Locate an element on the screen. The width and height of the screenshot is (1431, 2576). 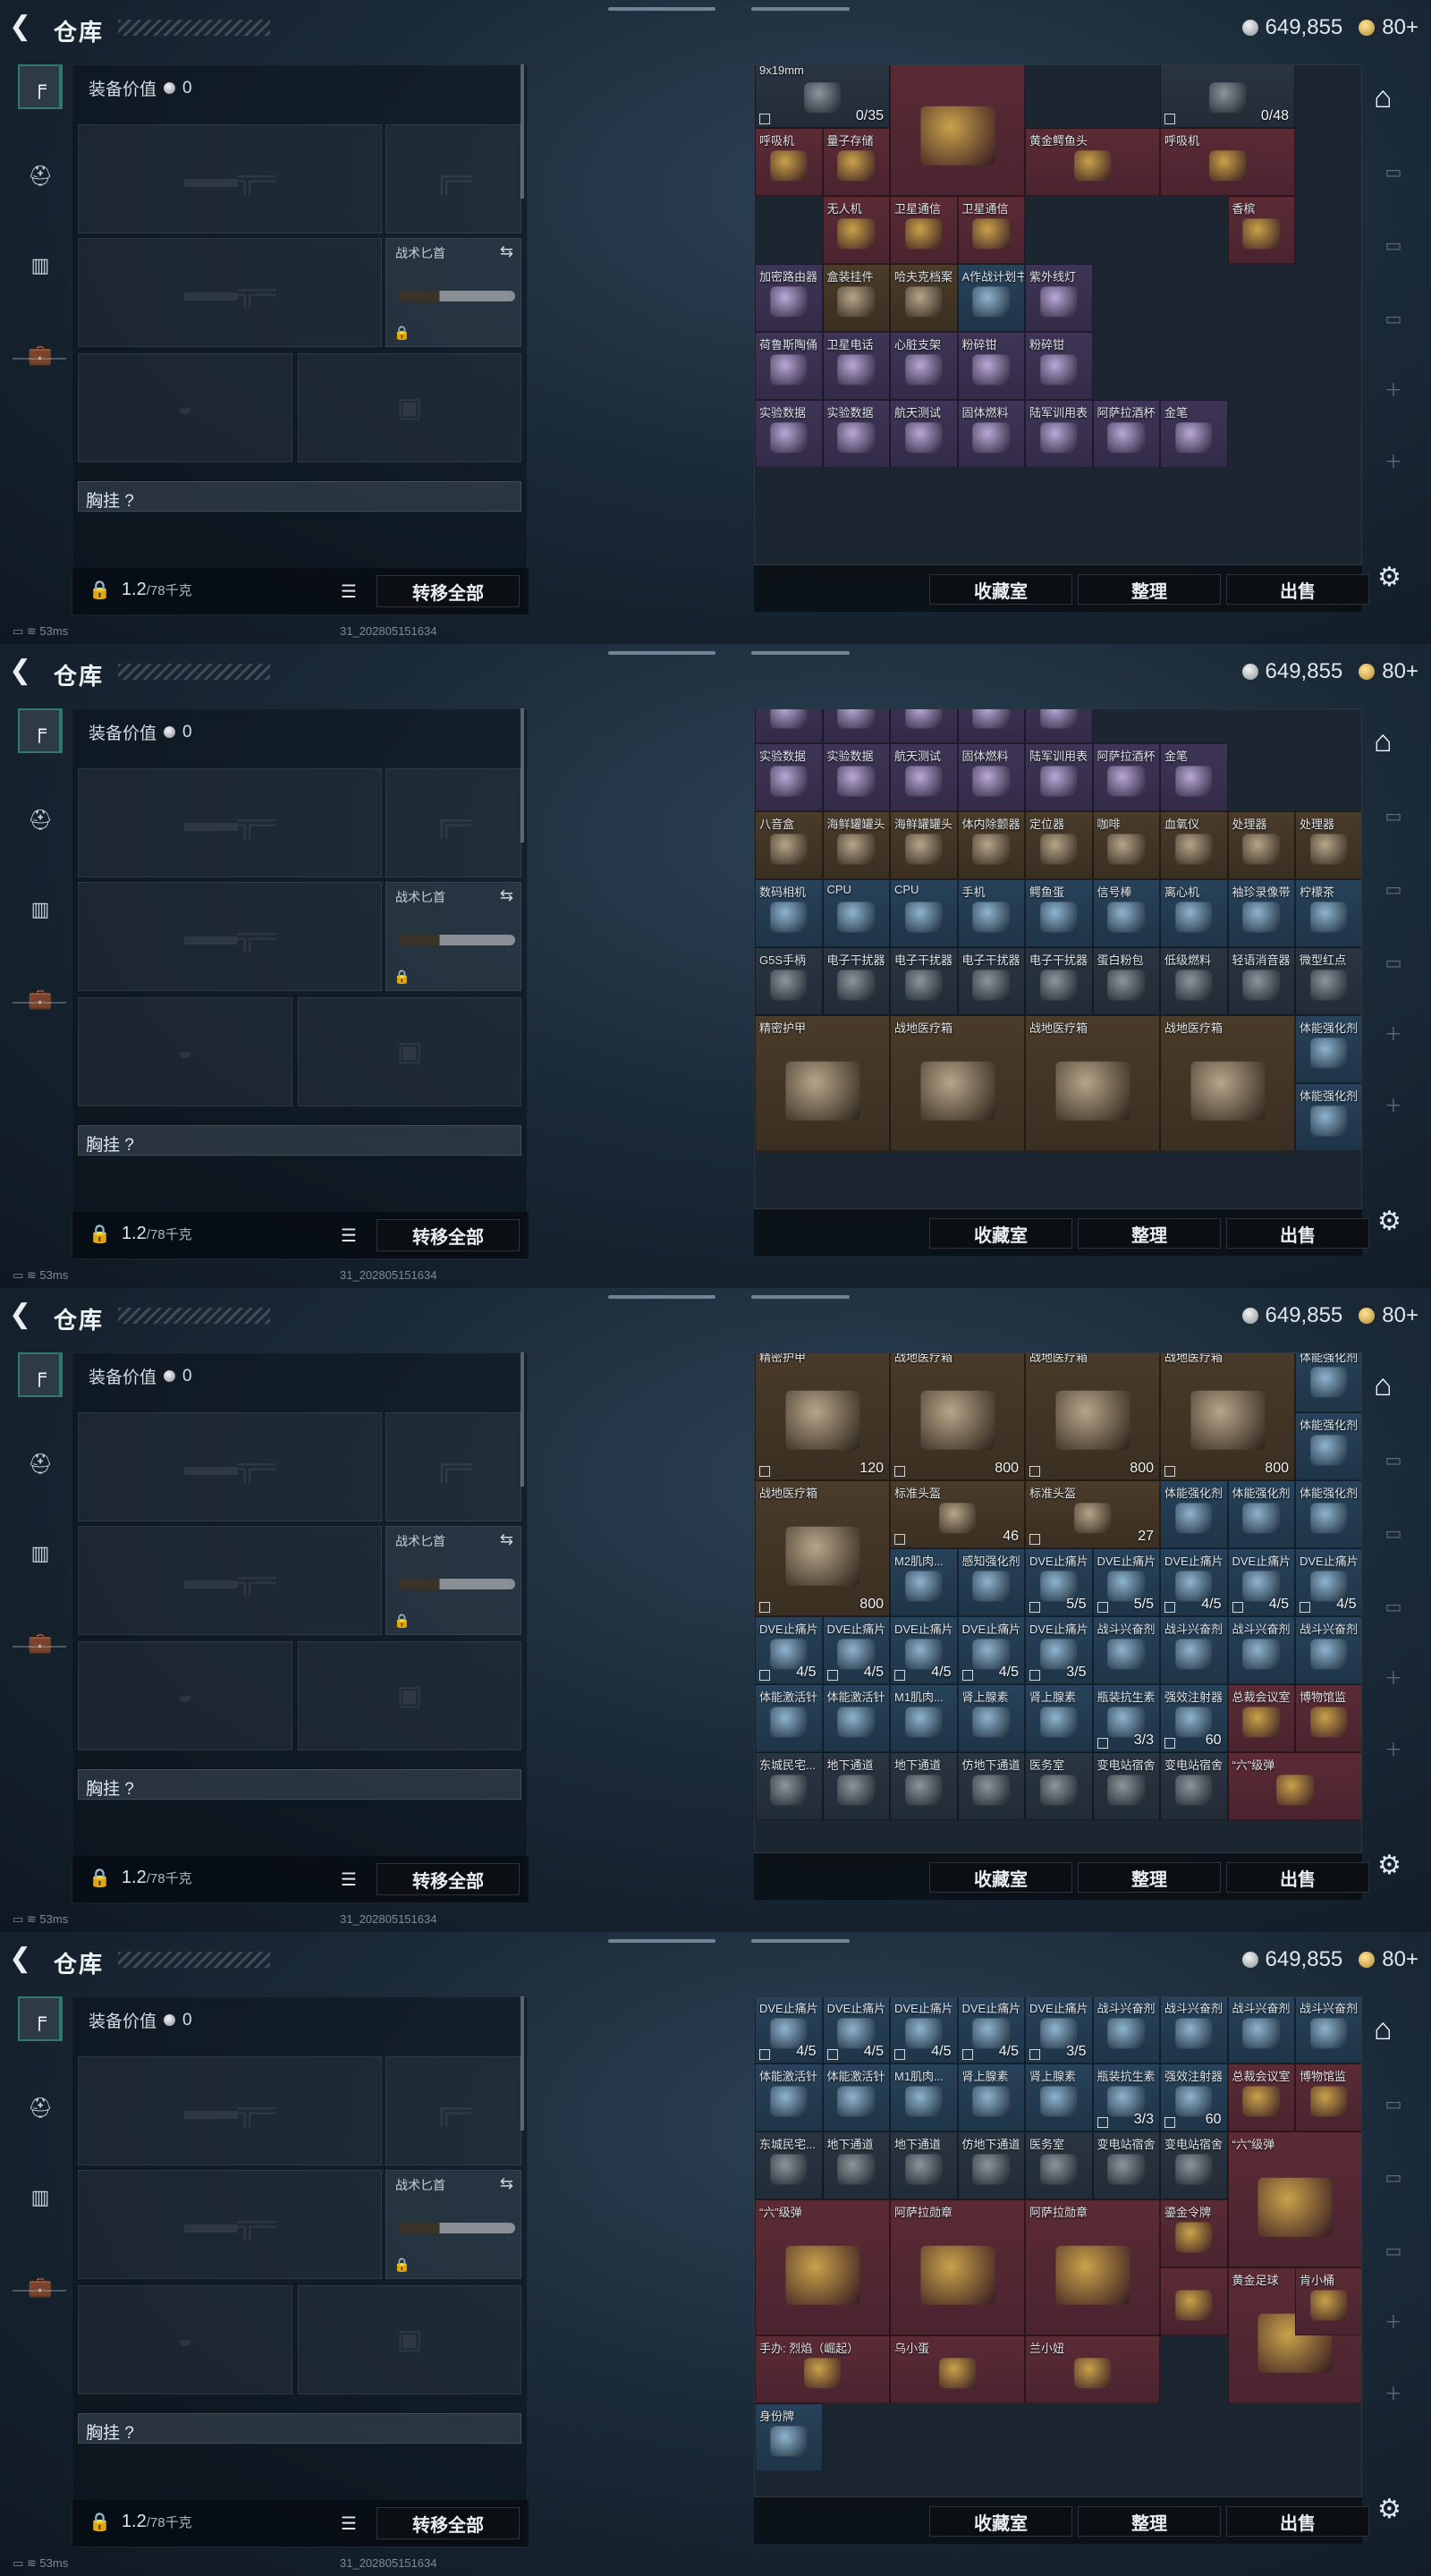
inventory-item: 0/48 is located at coordinates (1227, 96).